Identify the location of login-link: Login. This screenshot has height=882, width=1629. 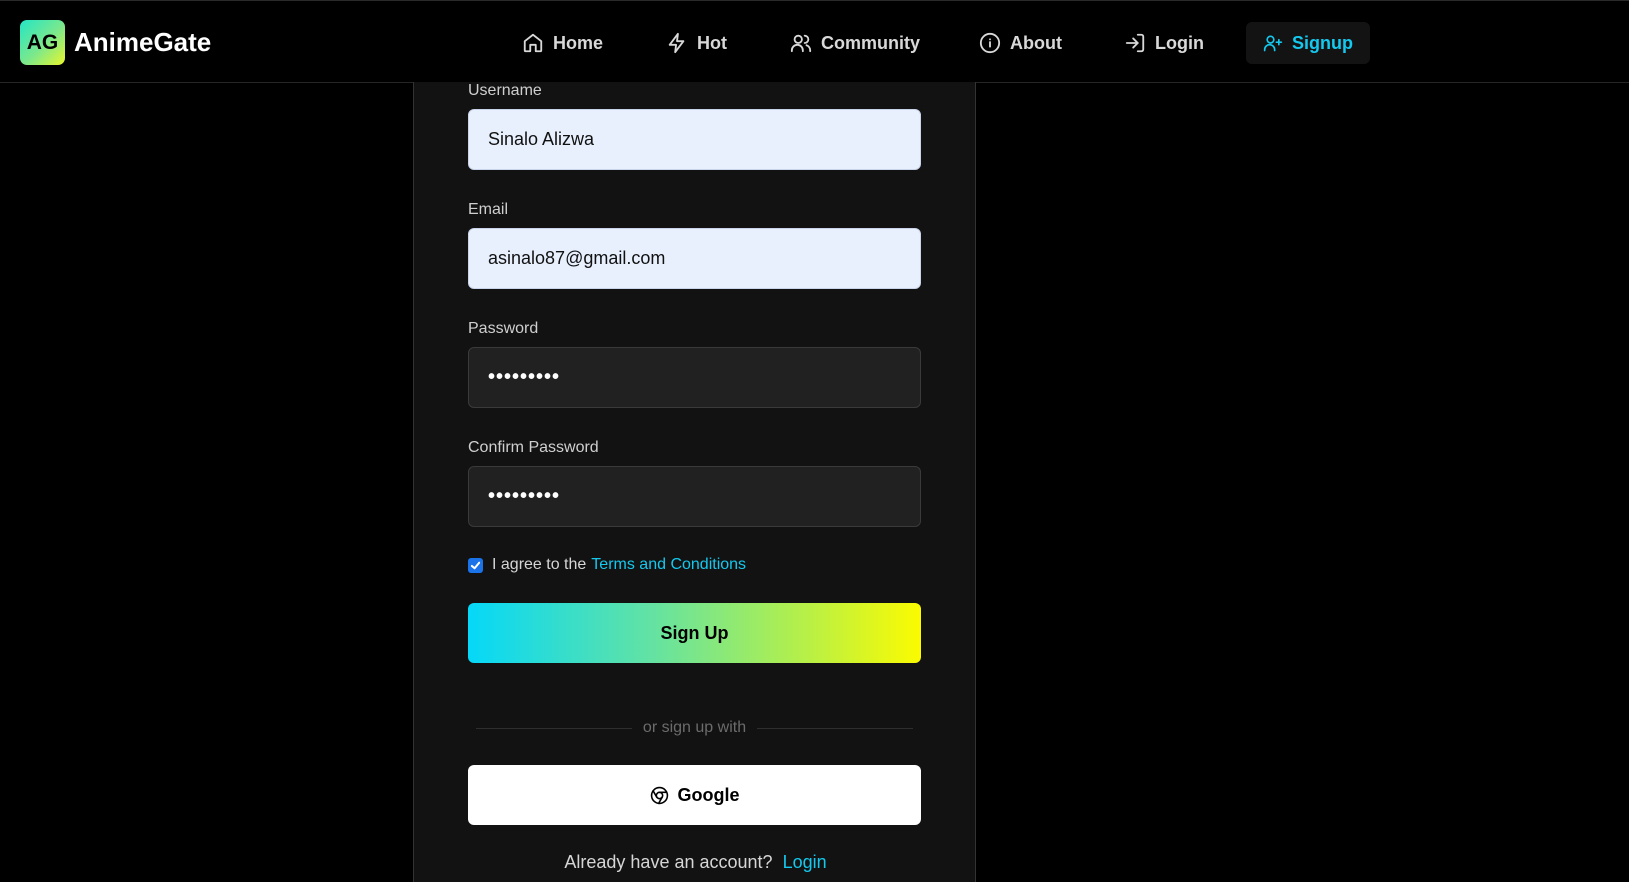
(805, 862).